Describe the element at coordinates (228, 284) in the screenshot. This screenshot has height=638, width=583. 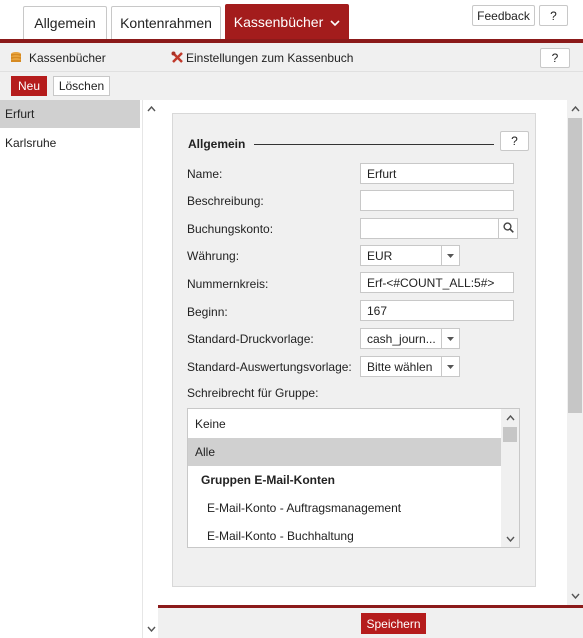
I see `number-range-label: Nummernkreis:` at that location.